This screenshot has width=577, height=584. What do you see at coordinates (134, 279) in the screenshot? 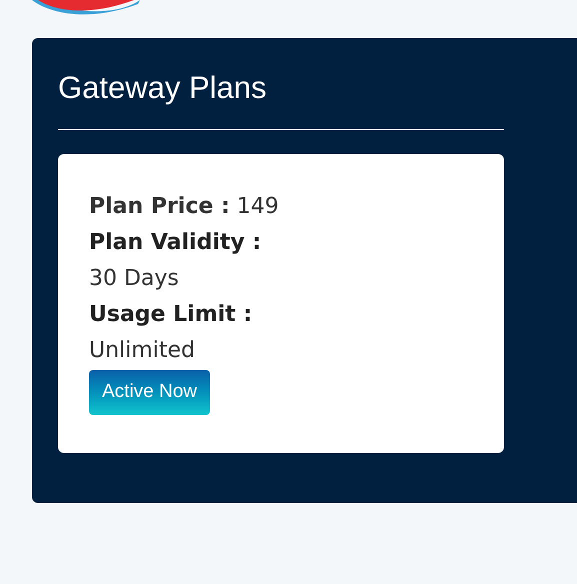
I see `plan-value: 30 Days` at bounding box center [134, 279].